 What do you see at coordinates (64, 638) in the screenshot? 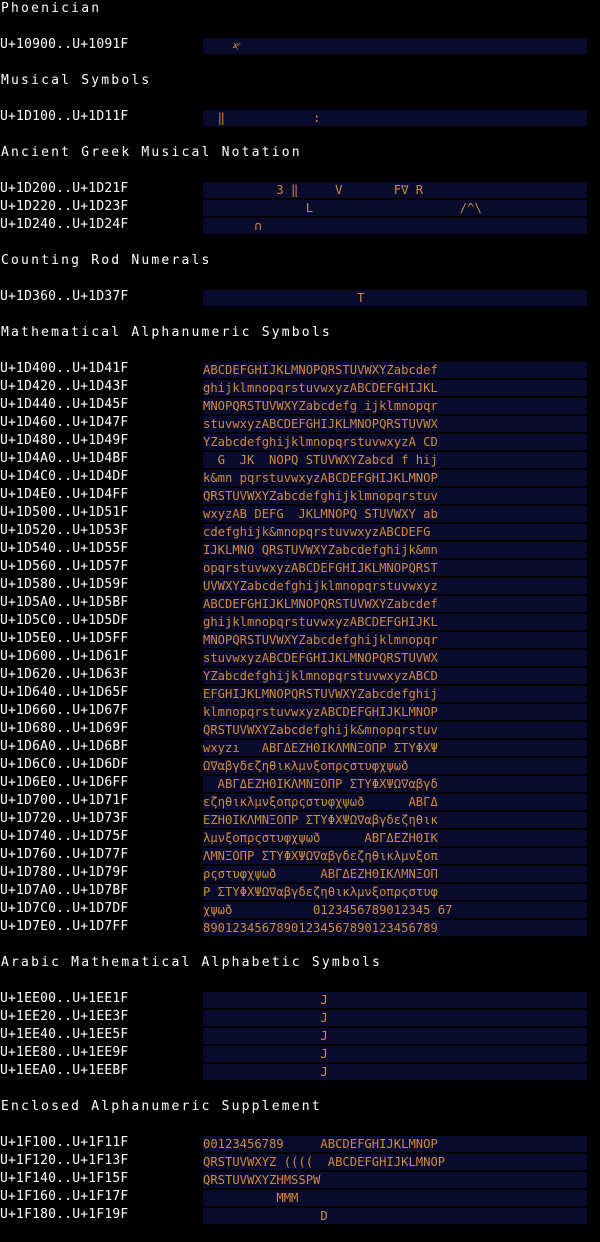
I see `codepoint-range-label: U+1D5E0..U+1D5FF` at bounding box center [64, 638].